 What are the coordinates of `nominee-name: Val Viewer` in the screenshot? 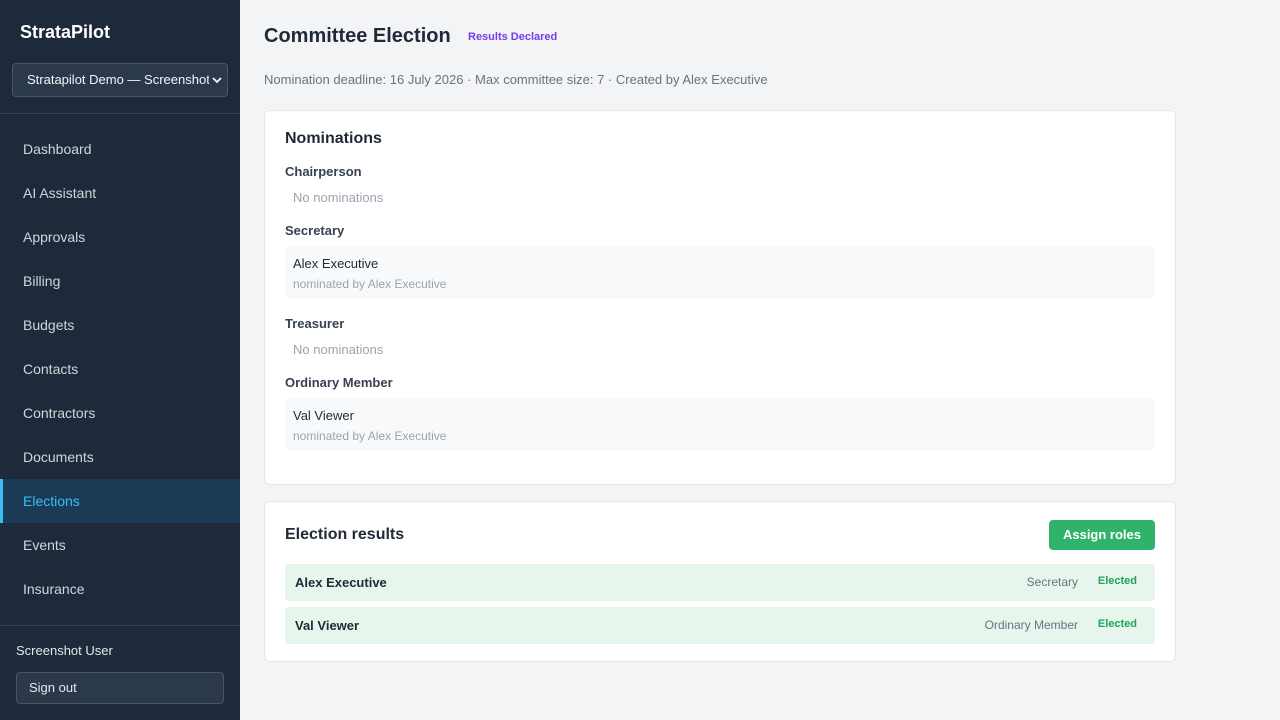 It's located at (323, 415).